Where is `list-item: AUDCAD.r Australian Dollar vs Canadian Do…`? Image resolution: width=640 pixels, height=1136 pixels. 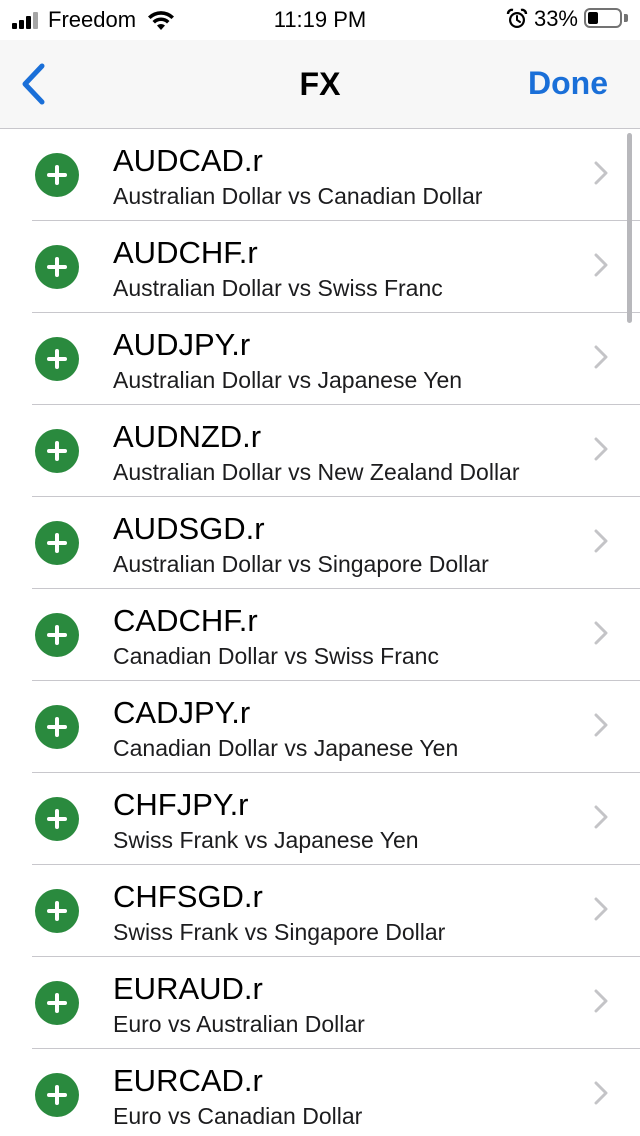
list-item: AUDCAD.r Australian Dollar vs Canadian Do… is located at coordinates (336, 175).